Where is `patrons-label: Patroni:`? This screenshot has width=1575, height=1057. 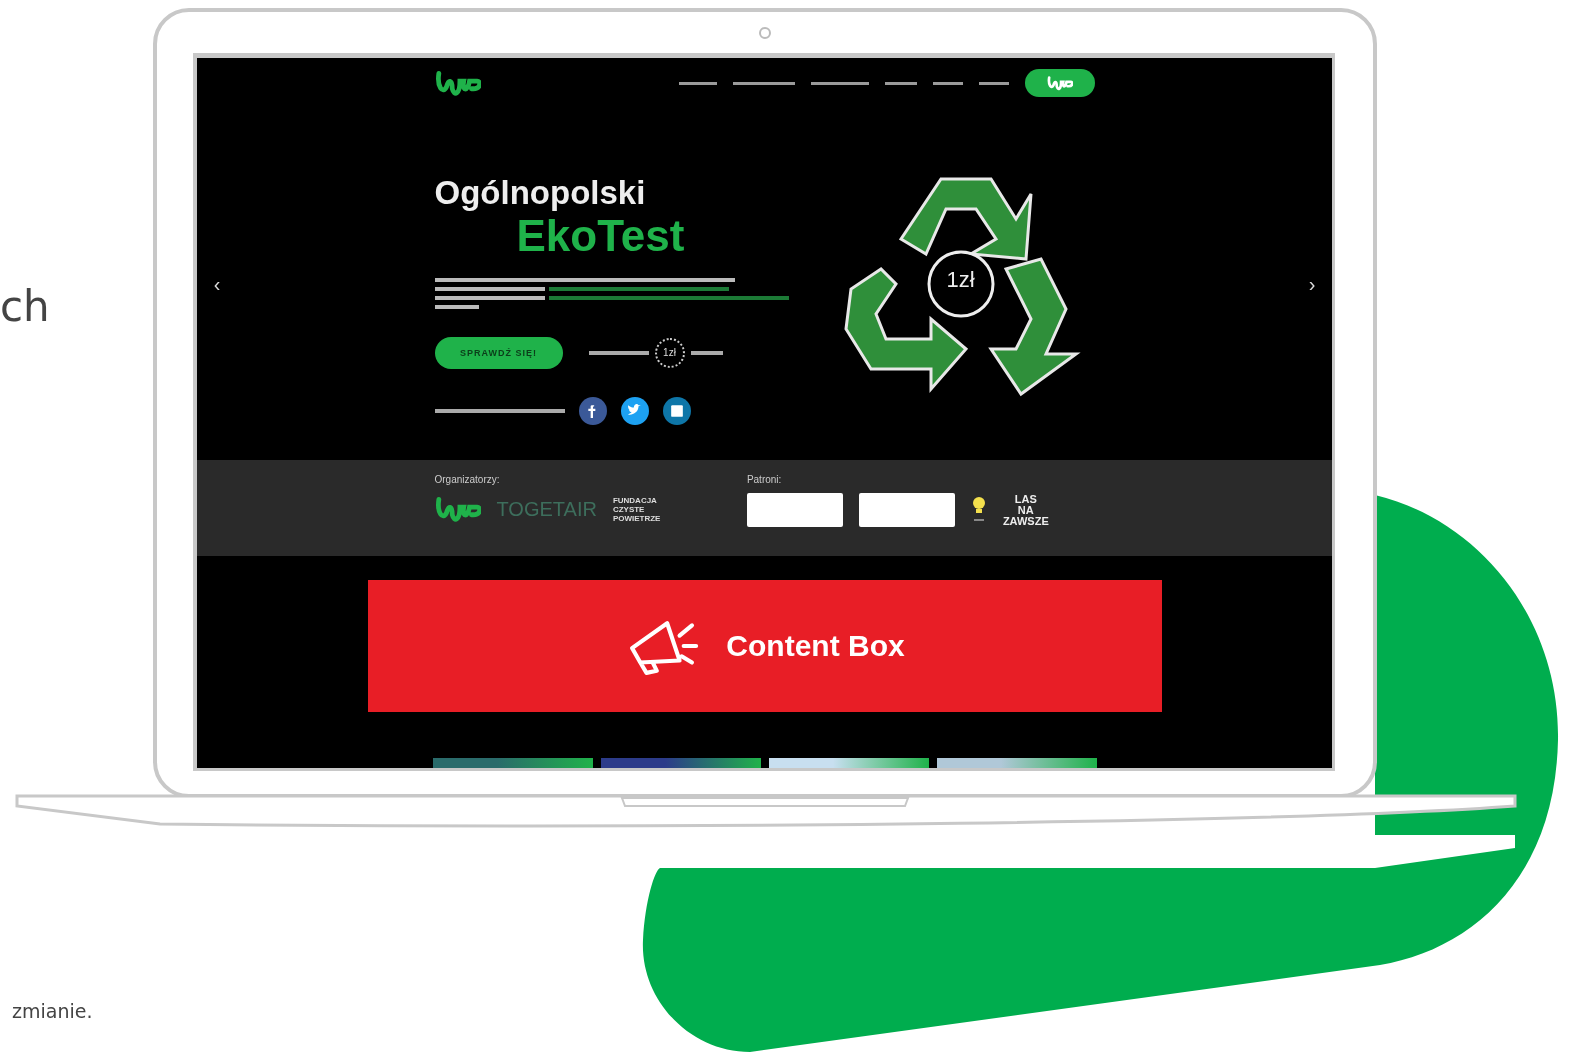
patrons-label: Patroni: is located at coordinates (764, 479).